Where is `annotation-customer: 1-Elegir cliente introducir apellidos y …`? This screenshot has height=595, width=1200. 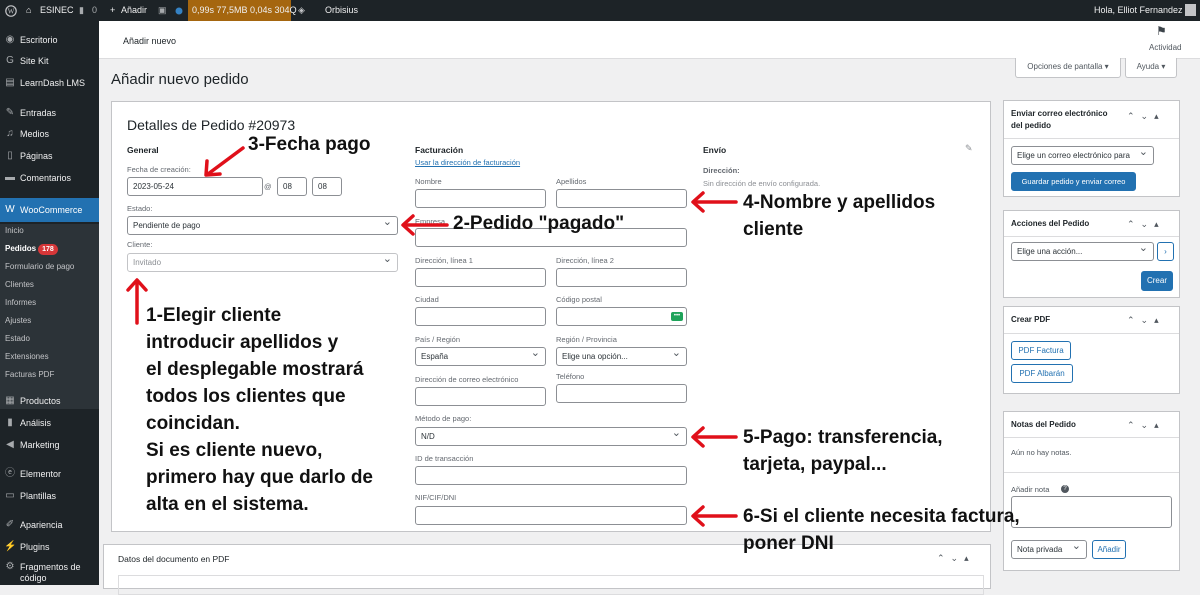 annotation-customer: 1-Elegir cliente introducir apellidos y … is located at coordinates (259, 410).